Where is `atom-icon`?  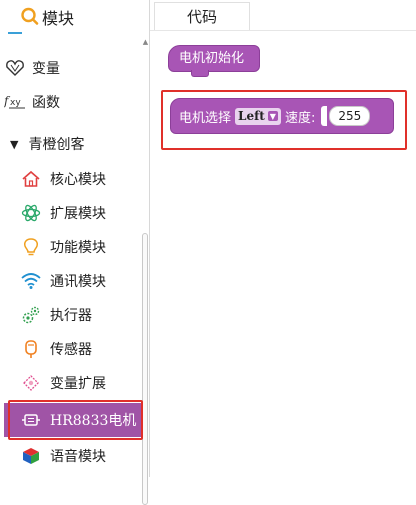
atom-icon is located at coordinates (31, 213).